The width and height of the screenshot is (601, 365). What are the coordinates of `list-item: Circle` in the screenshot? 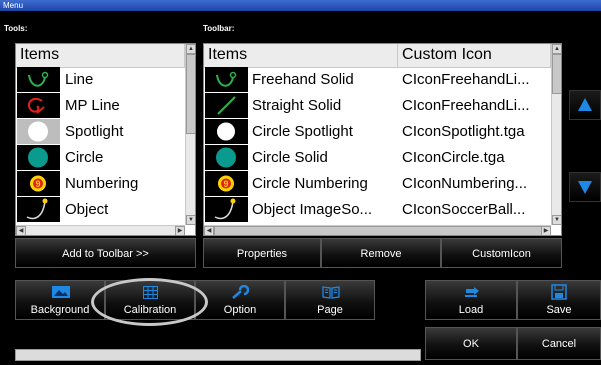 It's located at (100, 158).